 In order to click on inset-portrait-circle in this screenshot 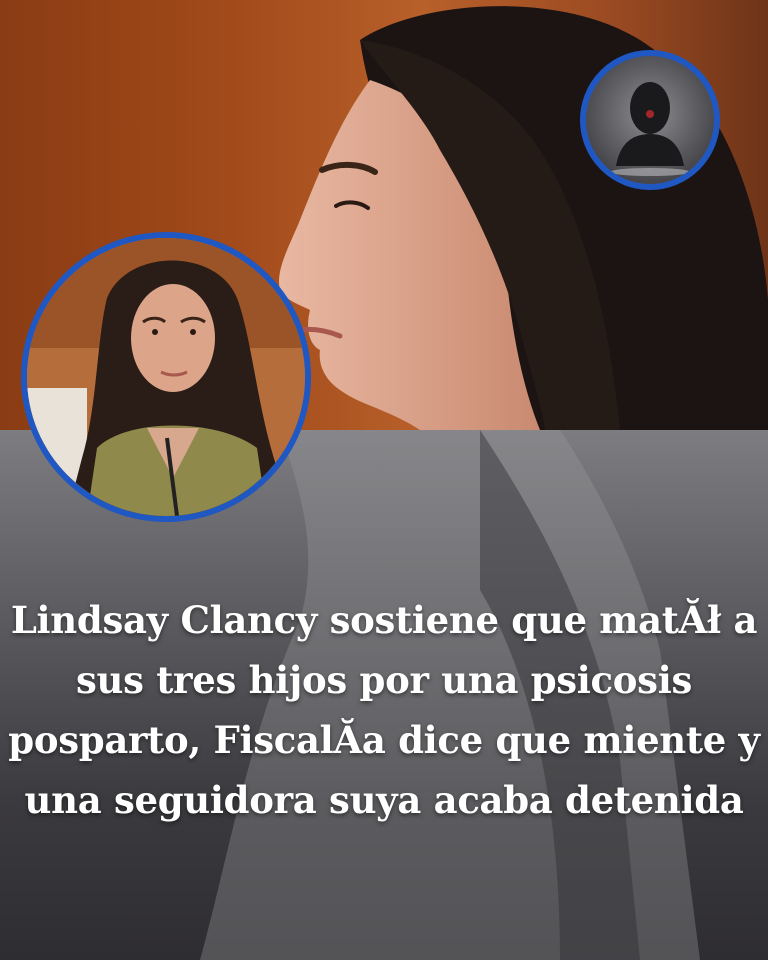, I will do `click(166, 377)`.